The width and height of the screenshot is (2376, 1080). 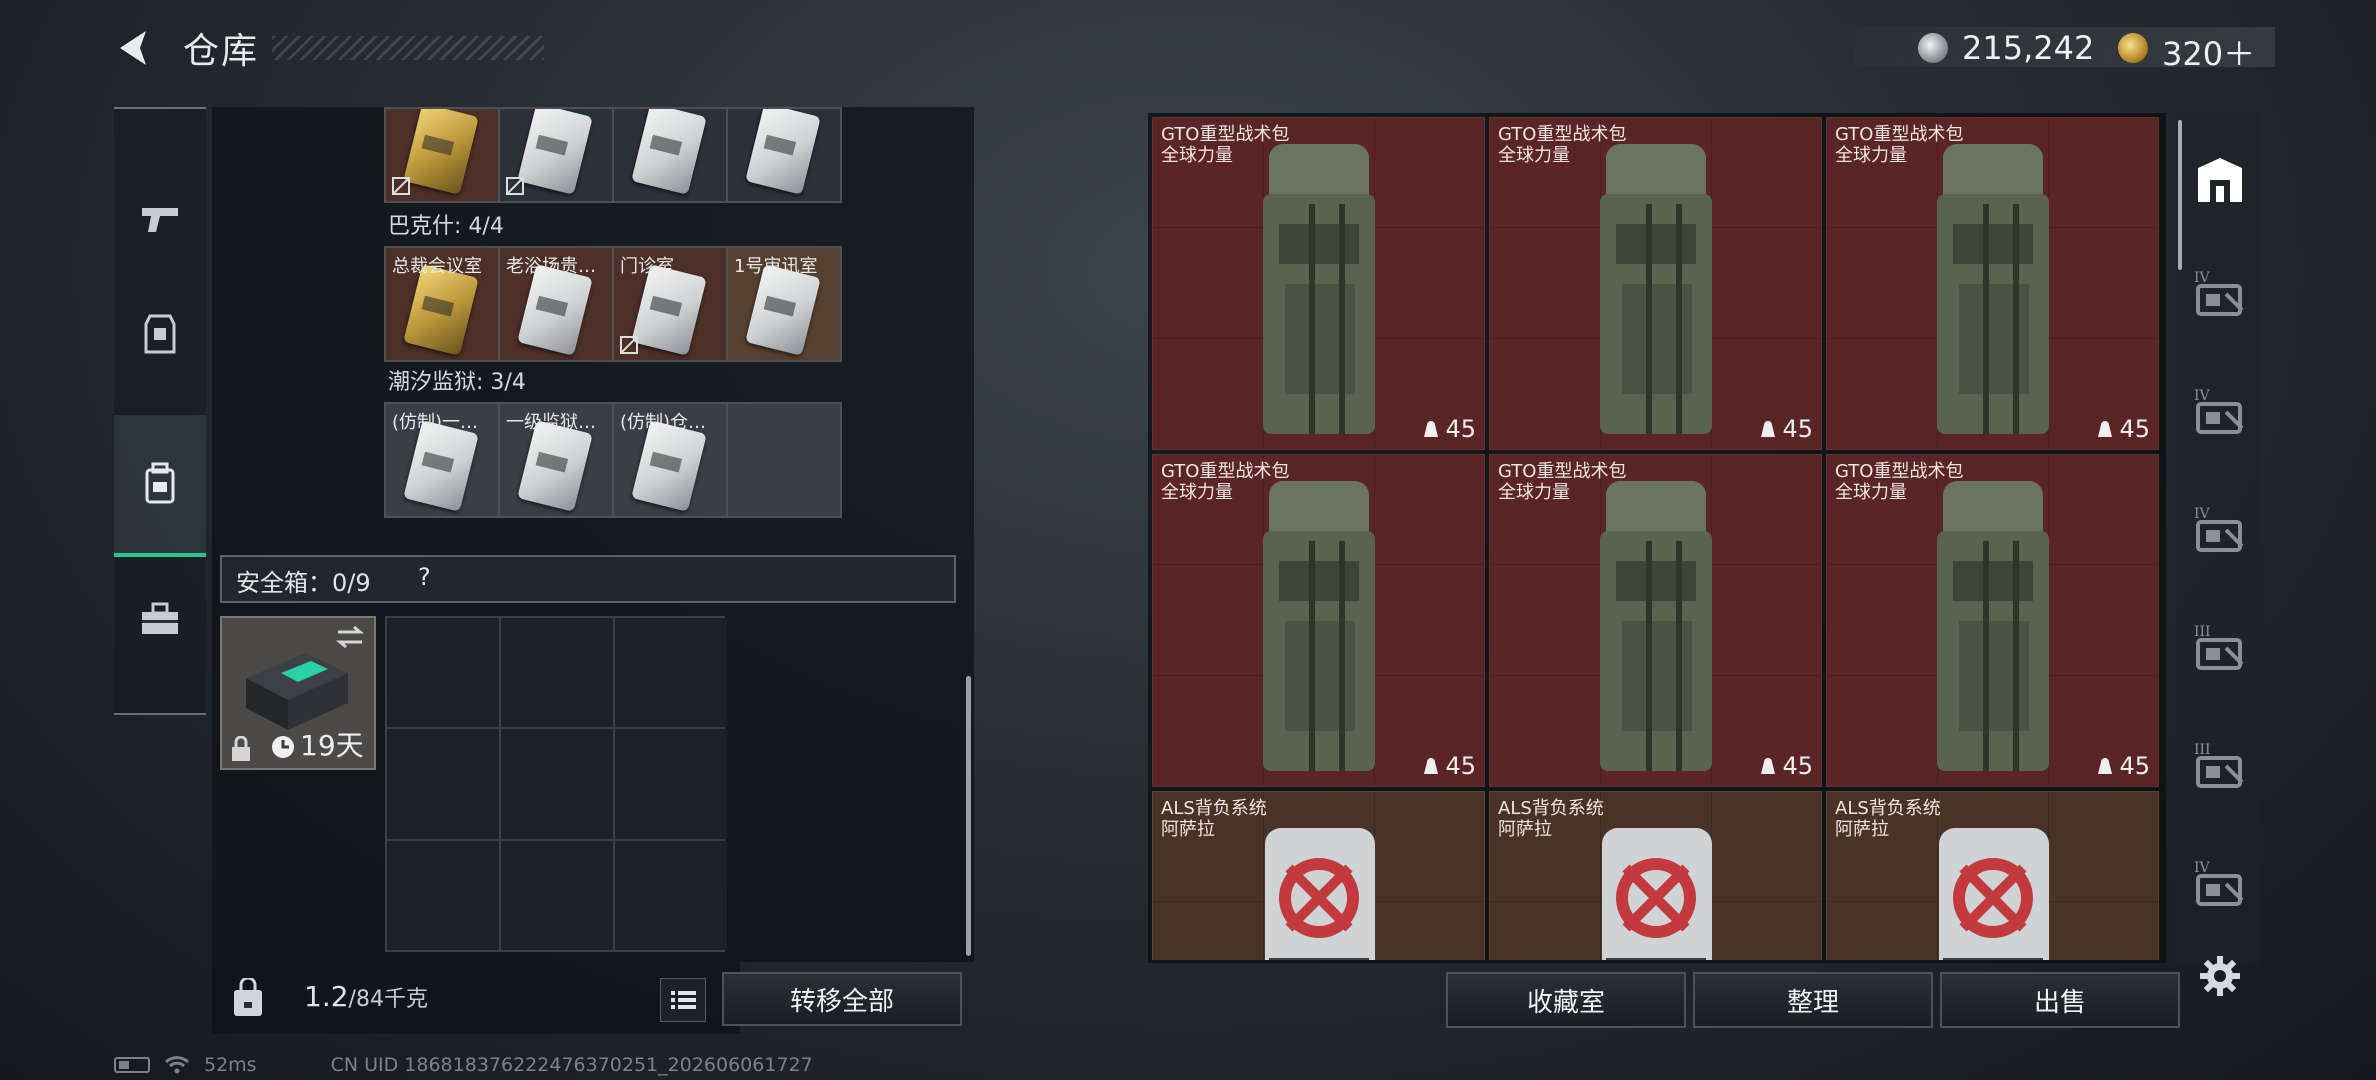 What do you see at coordinates (283, 747) in the screenshot?
I see `clock-icon` at bounding box center [283, 747].